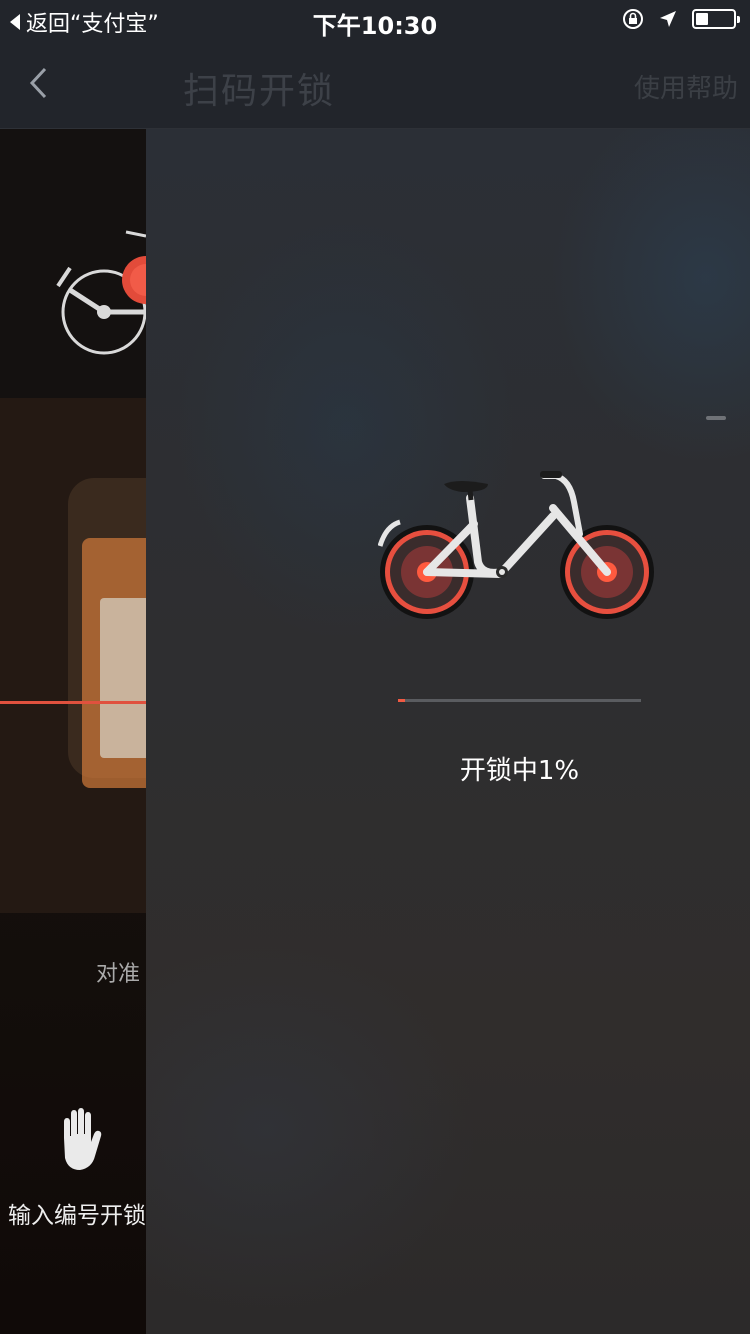 This screenshot has width=750, height=1334. What do you see at coordinates (73, 702) in the screenshot?
I see `scan-line` at bounding box center [73, 702].